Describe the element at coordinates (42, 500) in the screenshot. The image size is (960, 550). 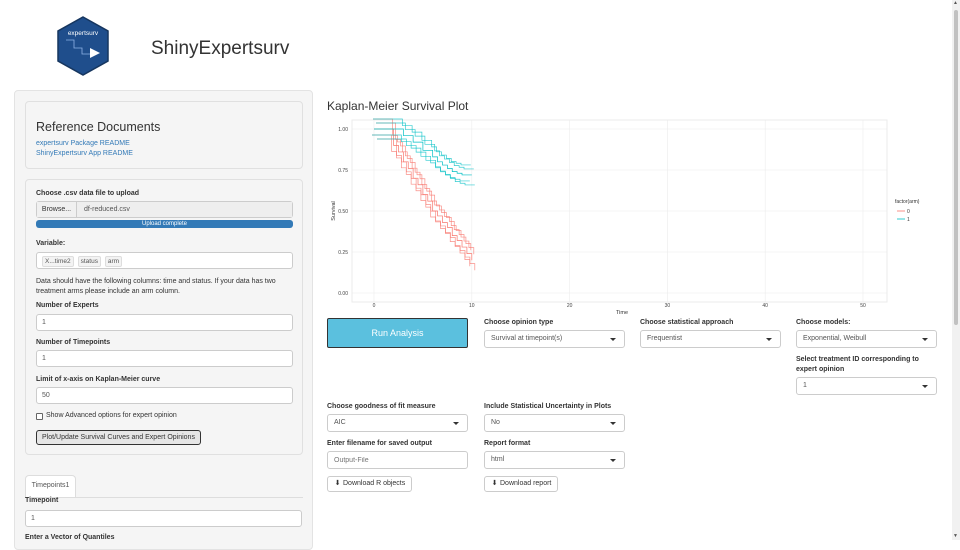
I see `timepoint-label: Timepoint` at that location.